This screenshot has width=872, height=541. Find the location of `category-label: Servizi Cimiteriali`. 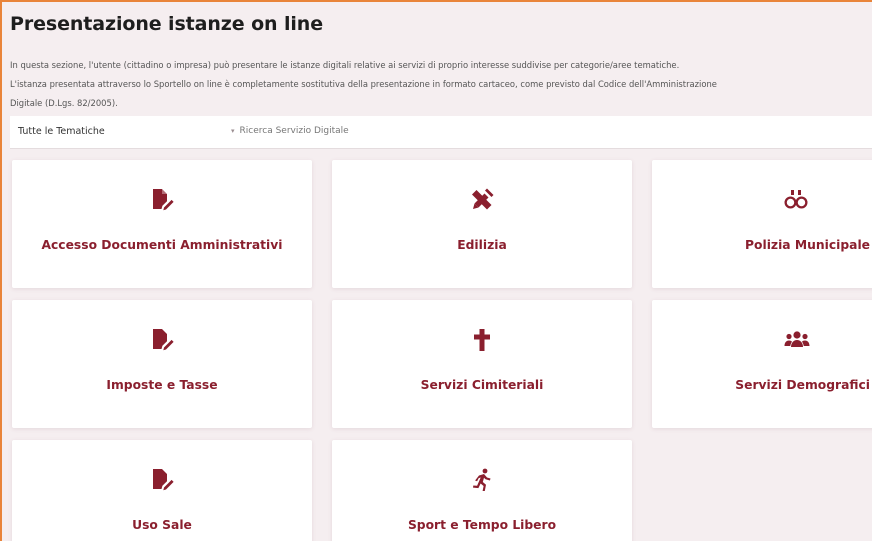

category-label: Servizi Cimiteriali is located at coordinates (482, 385).